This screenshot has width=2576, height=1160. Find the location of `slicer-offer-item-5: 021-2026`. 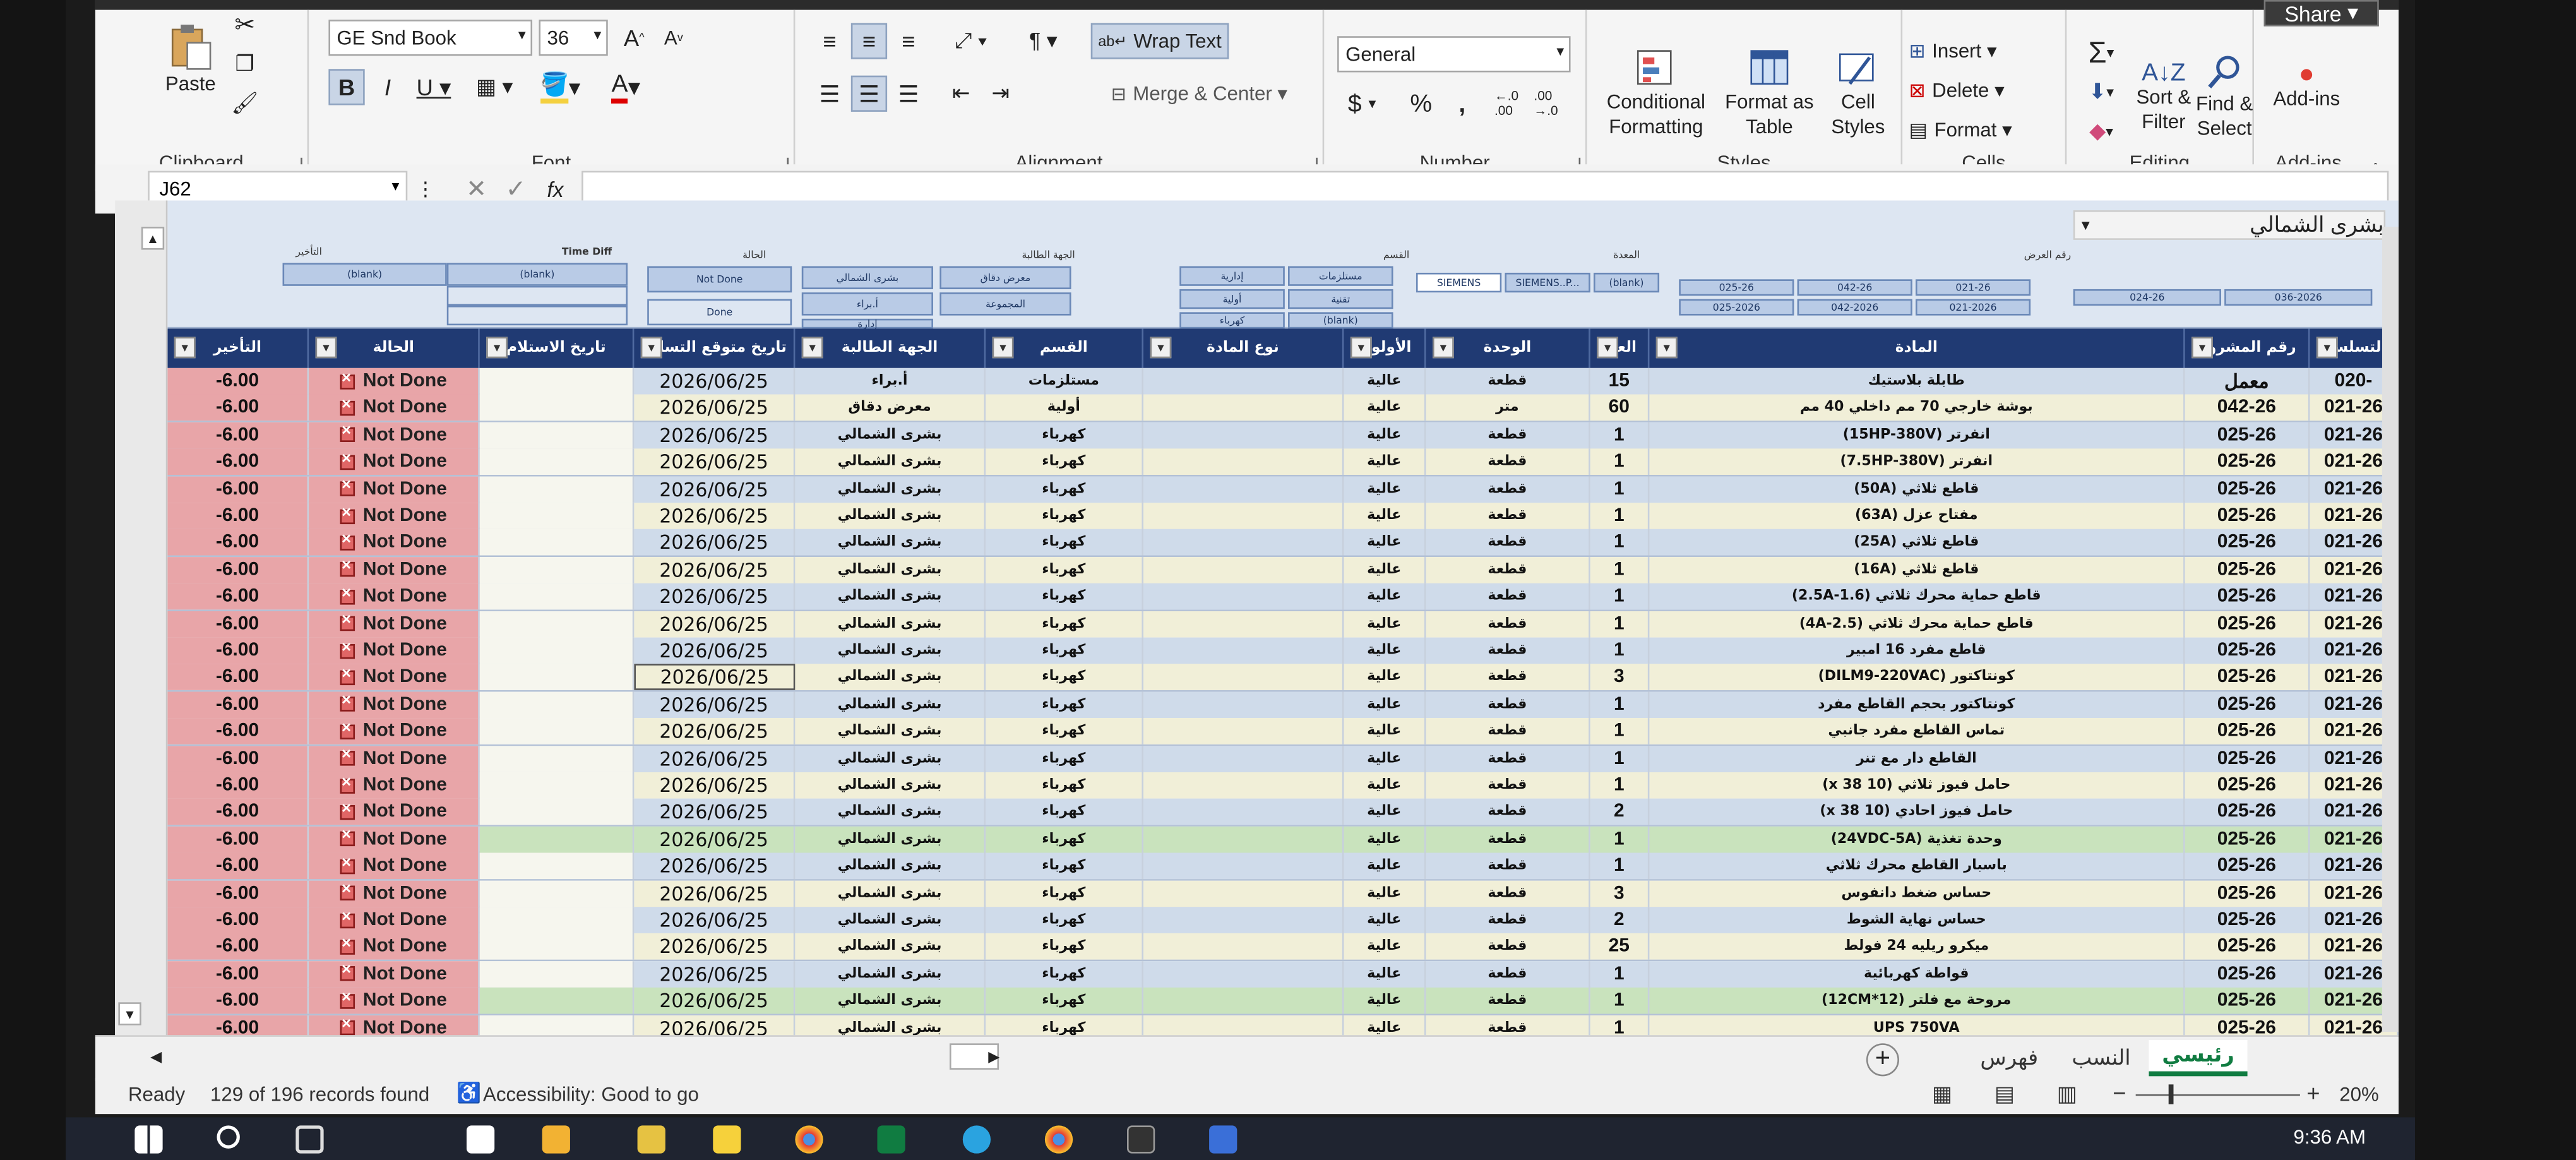

slicer-offer-item-5: 021-2026 is located at coordinates (1973, 307).